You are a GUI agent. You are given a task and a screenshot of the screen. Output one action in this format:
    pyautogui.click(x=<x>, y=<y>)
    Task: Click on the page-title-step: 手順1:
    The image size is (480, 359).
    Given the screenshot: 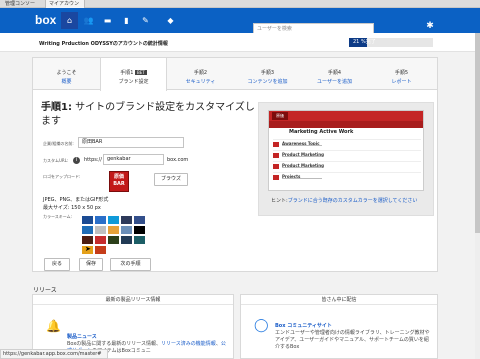 What is the action you would take?
    pyautogui.click(x=56, y=107)
    